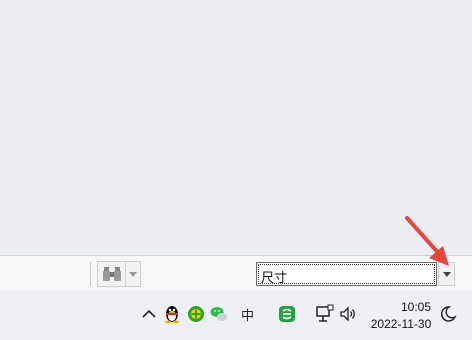  I want to click on find-button, so click(119, 274).